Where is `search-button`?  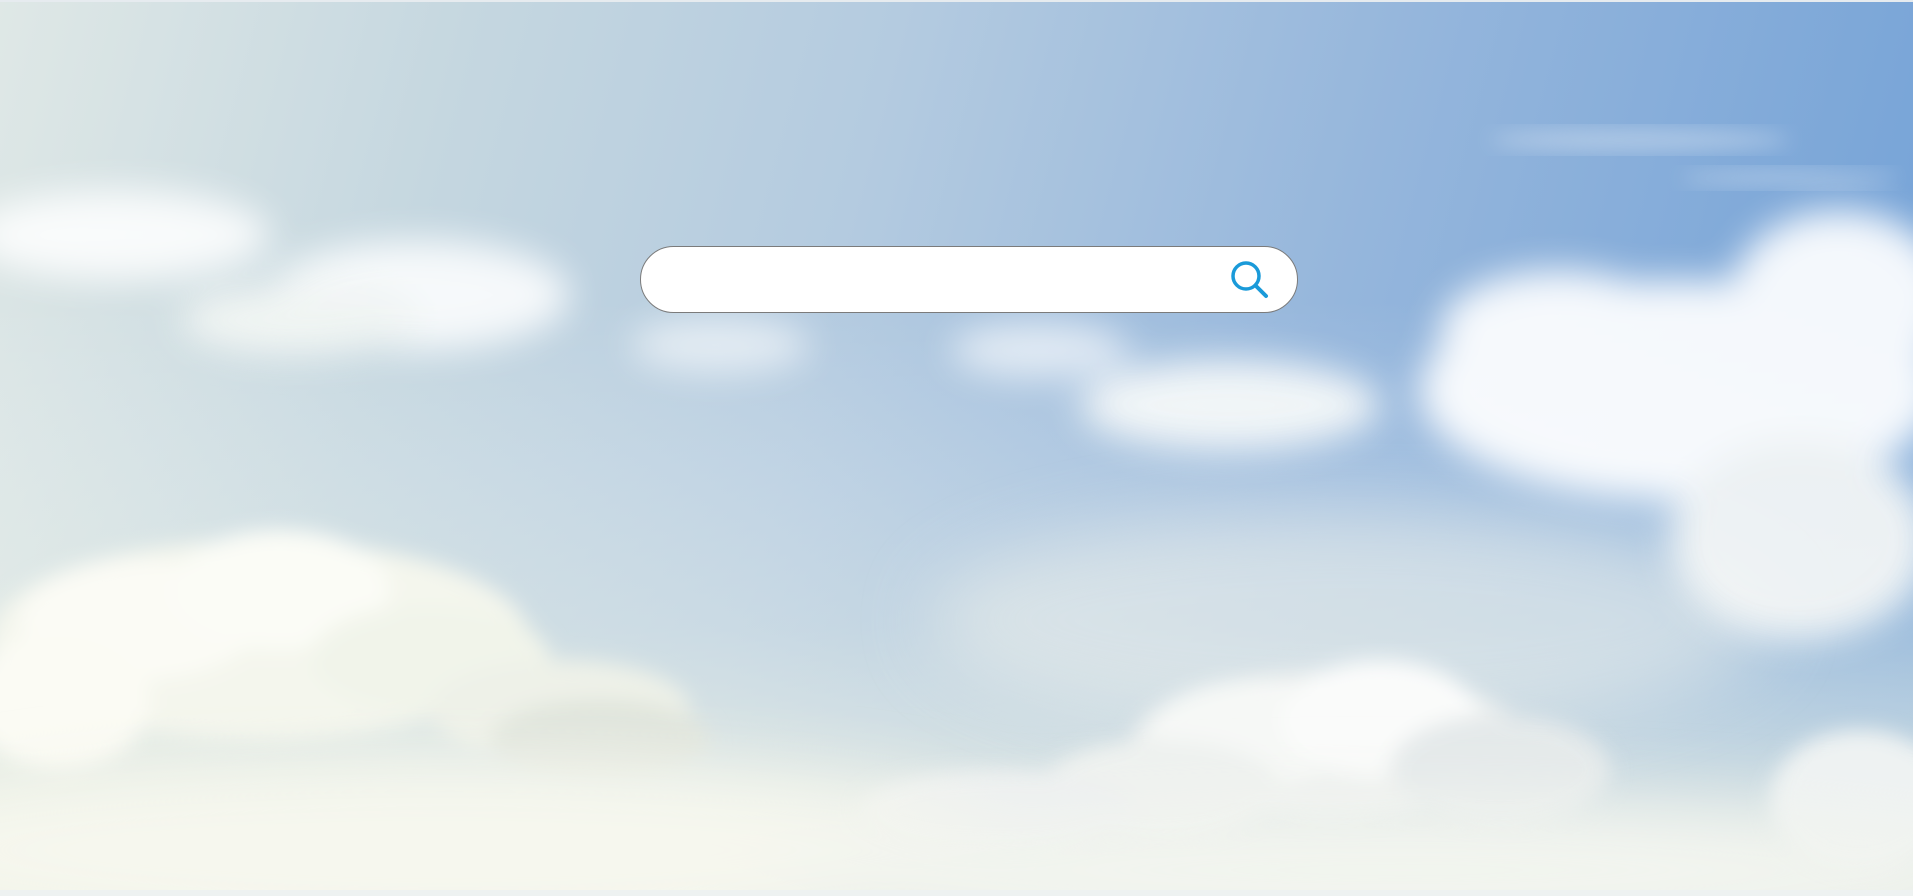 search-button is located at coordinates (1250, 279).